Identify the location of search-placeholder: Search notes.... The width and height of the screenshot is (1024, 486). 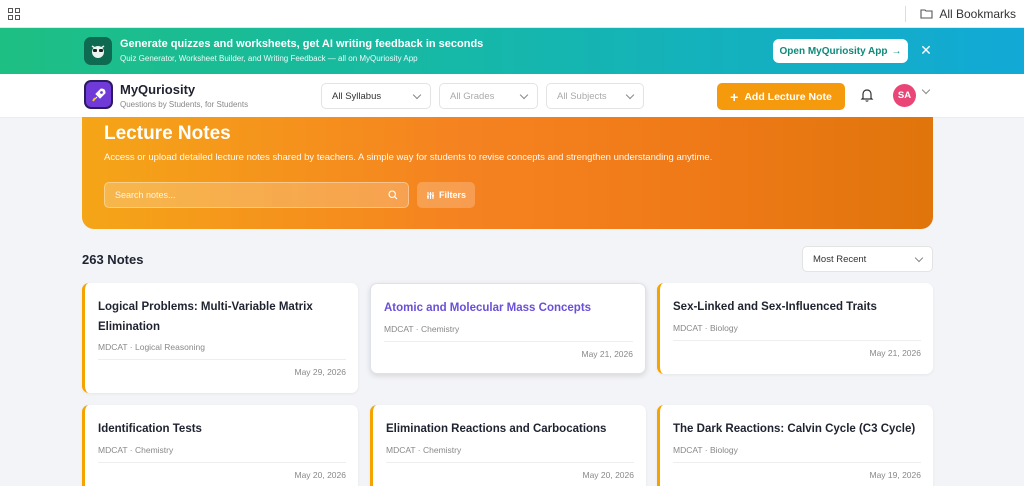
(145, 195).